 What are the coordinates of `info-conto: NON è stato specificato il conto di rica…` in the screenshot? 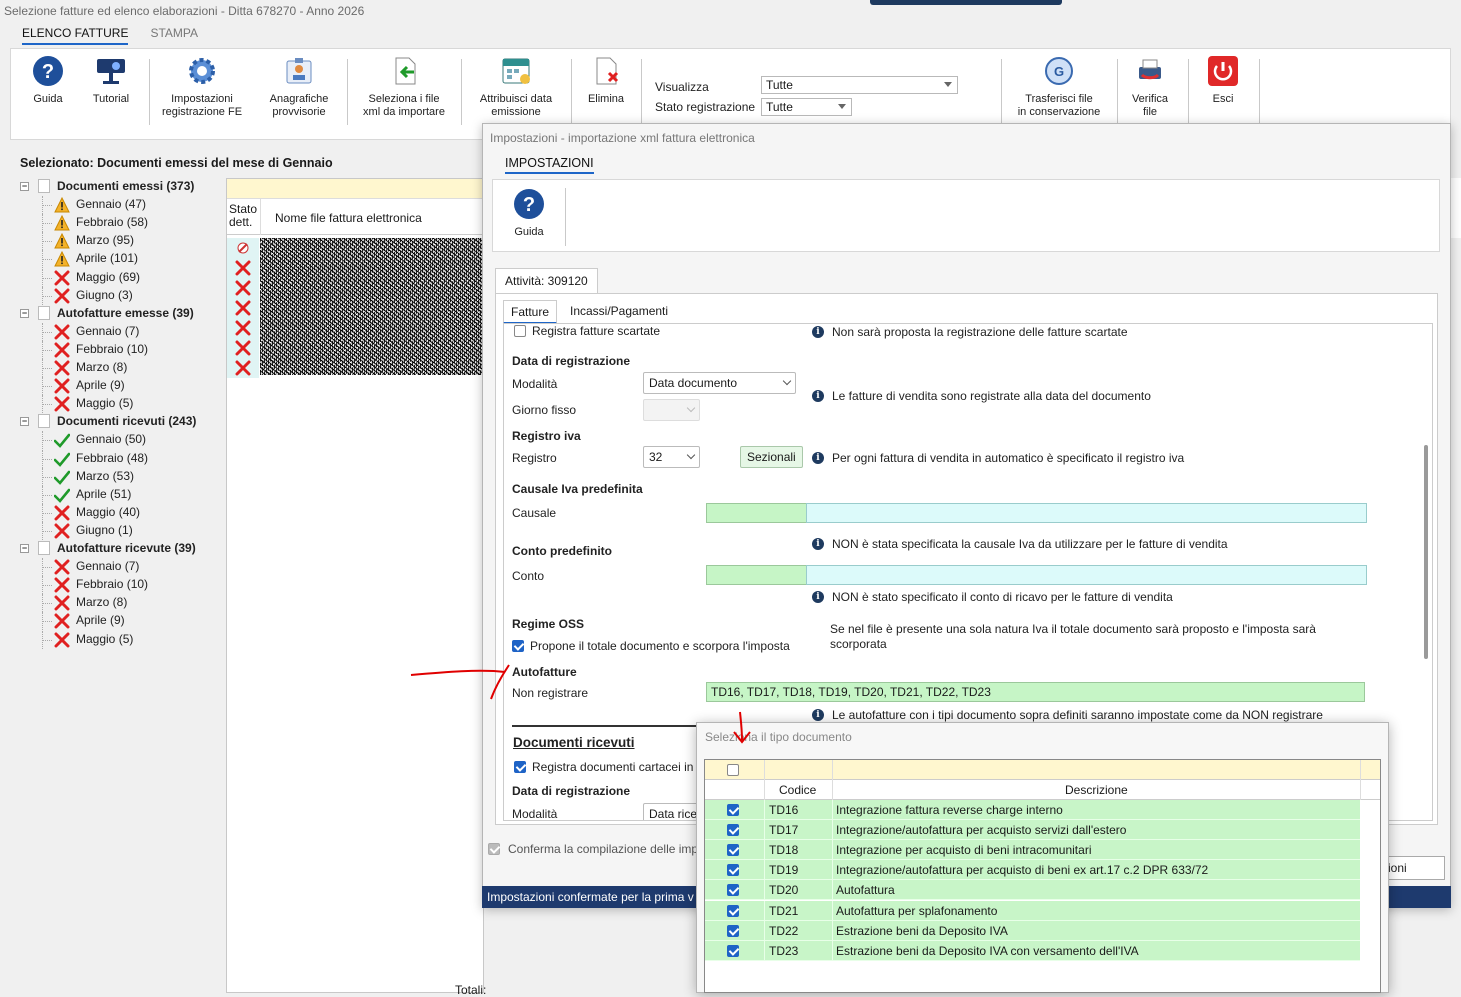 It's located at (1002, 597).